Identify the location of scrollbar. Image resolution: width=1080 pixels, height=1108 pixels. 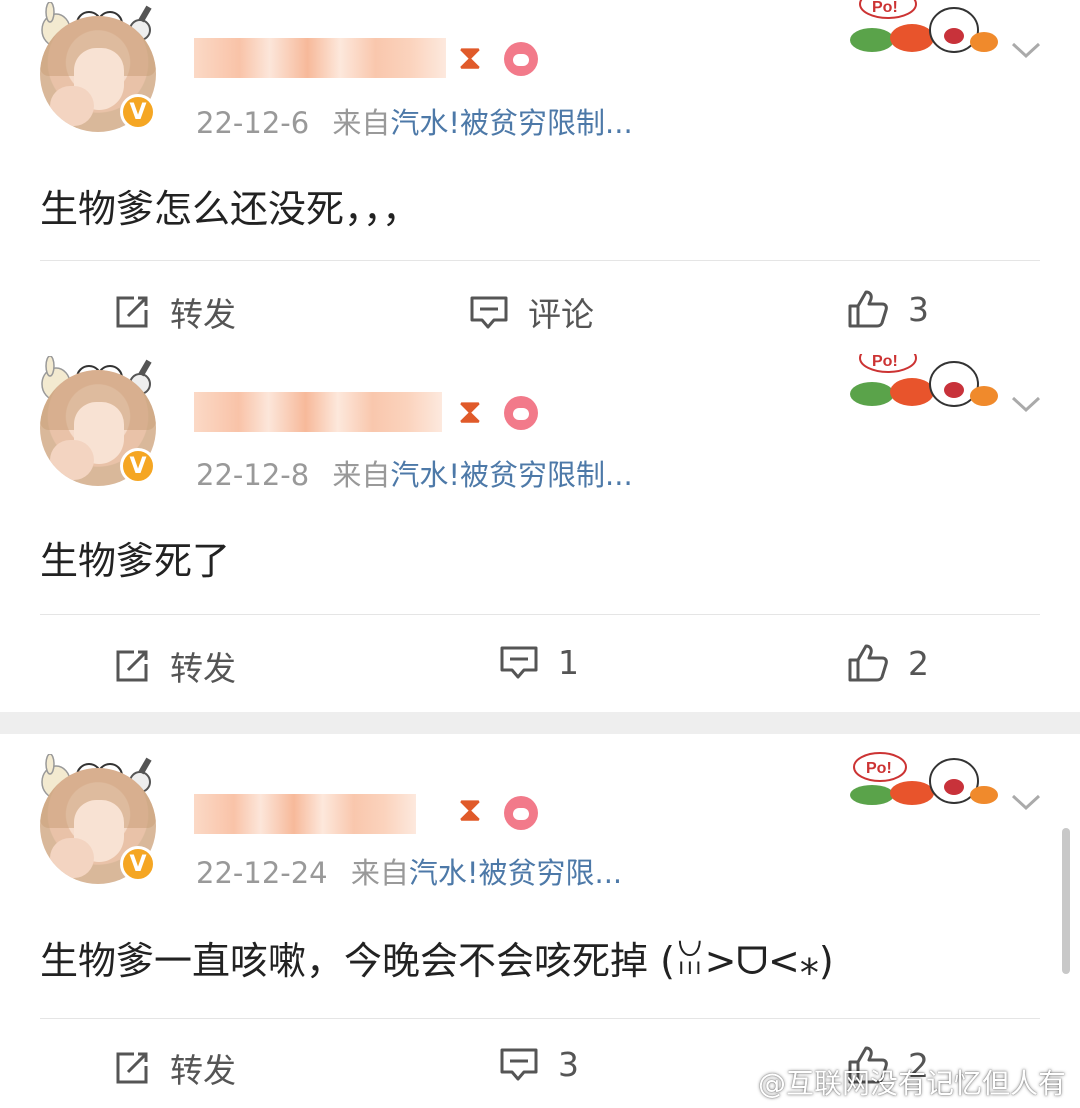
(1066, 901).